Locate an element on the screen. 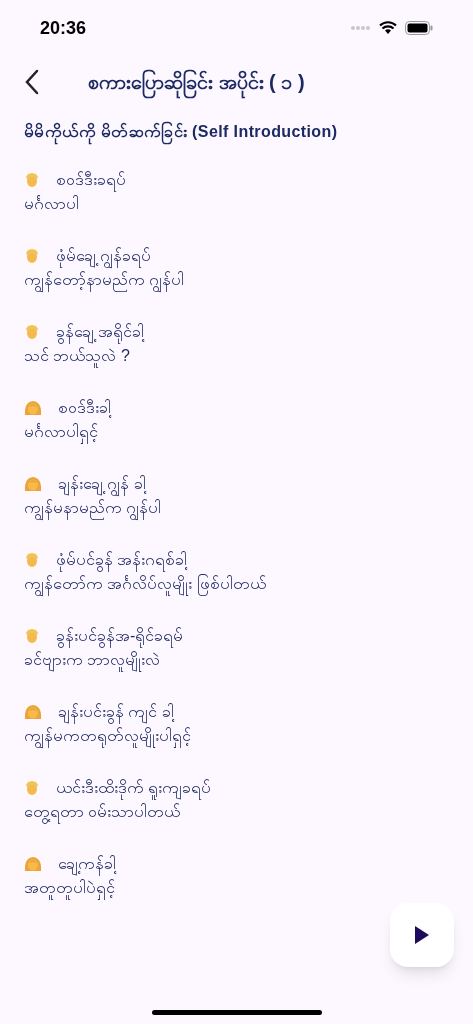  meaning-text: မင်္ဂလာပါရှင့် is located at coordinates (61, 433).